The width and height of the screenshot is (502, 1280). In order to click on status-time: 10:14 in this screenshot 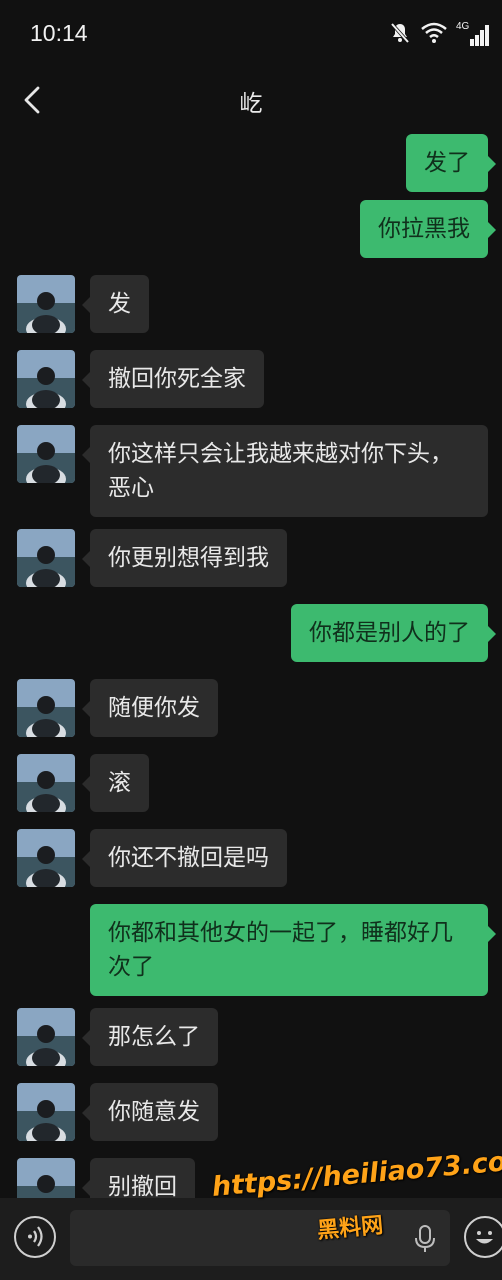, I will do `click(59, 33)`.